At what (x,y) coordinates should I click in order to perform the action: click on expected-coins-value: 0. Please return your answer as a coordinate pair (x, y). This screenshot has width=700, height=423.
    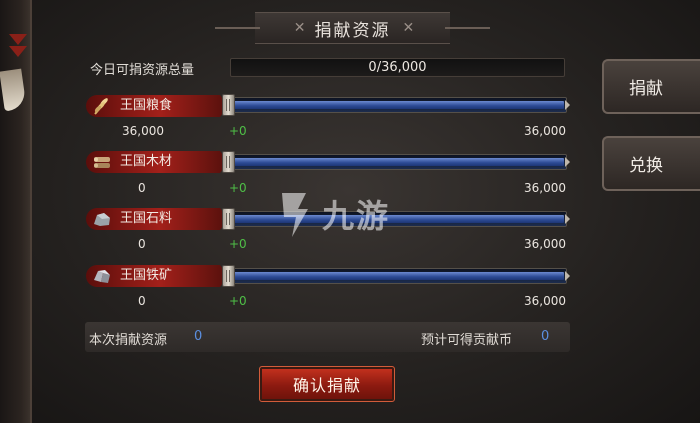
    Looking at the image, I should click on (545, 336).